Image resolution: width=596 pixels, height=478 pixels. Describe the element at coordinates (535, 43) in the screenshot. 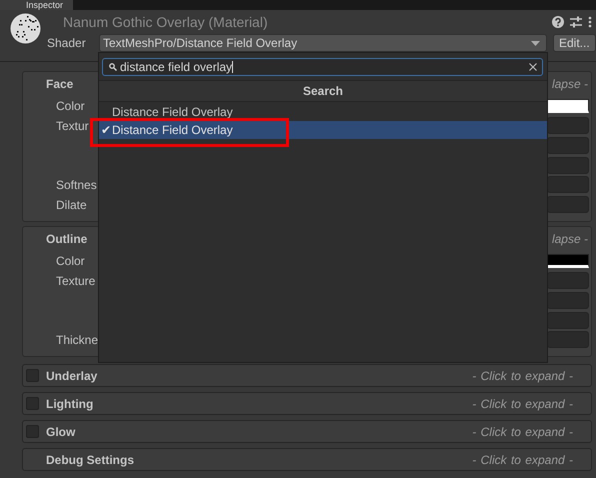

I see `caret-icon` at that location.